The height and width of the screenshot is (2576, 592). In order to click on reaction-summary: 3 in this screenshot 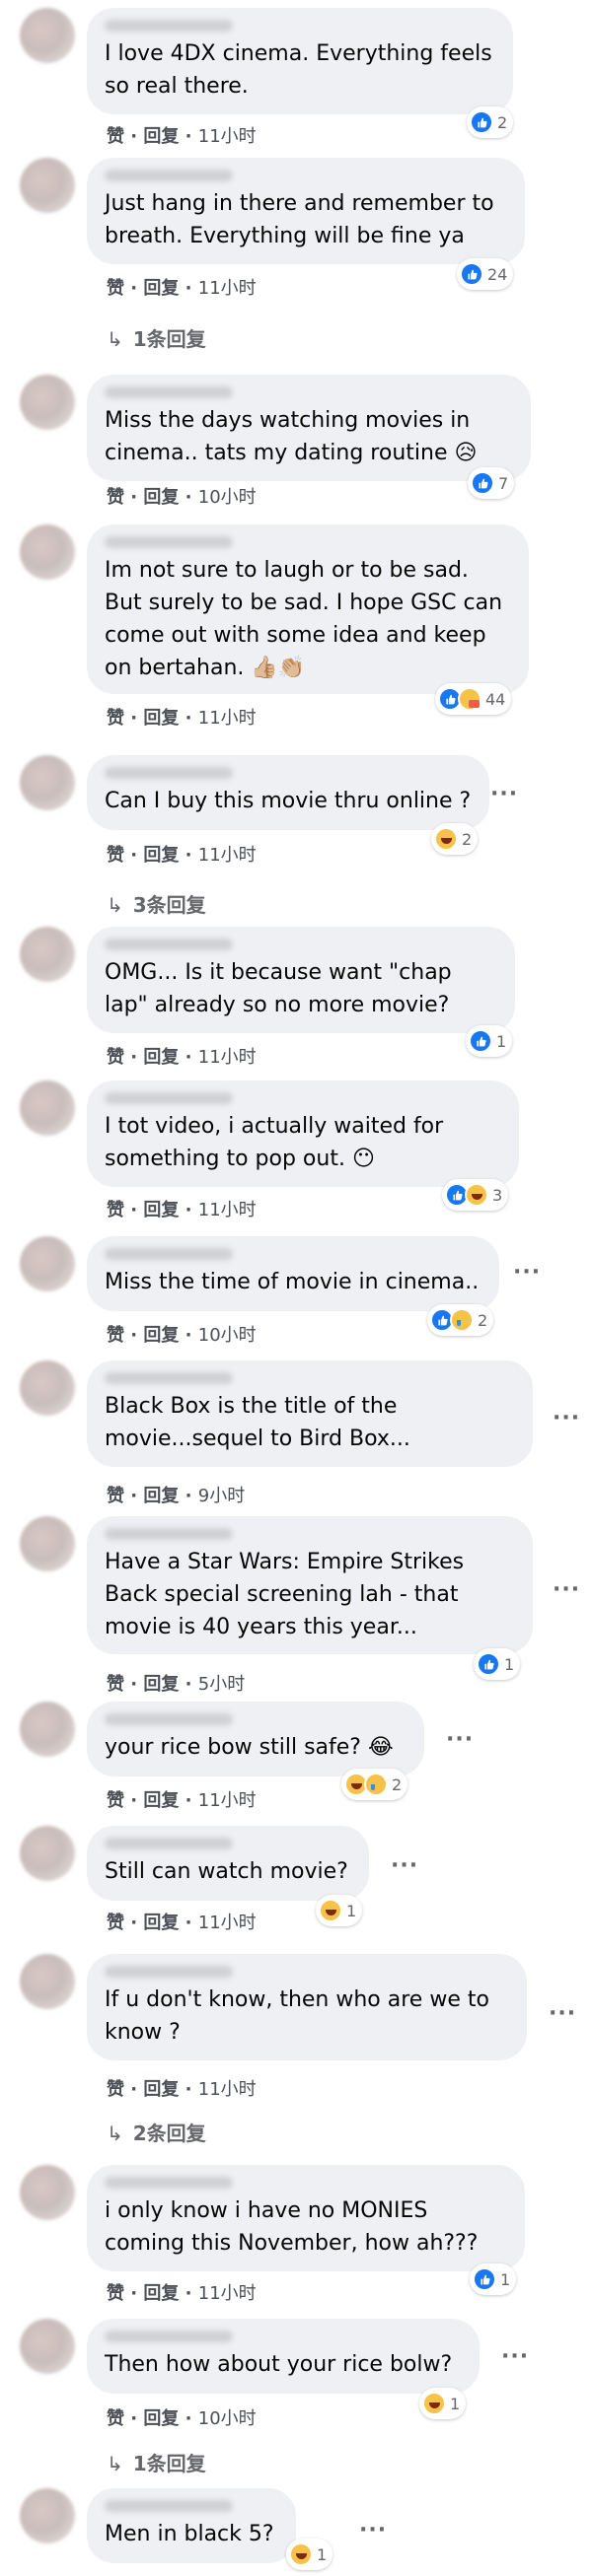, I will do `click(476, 1195)`.